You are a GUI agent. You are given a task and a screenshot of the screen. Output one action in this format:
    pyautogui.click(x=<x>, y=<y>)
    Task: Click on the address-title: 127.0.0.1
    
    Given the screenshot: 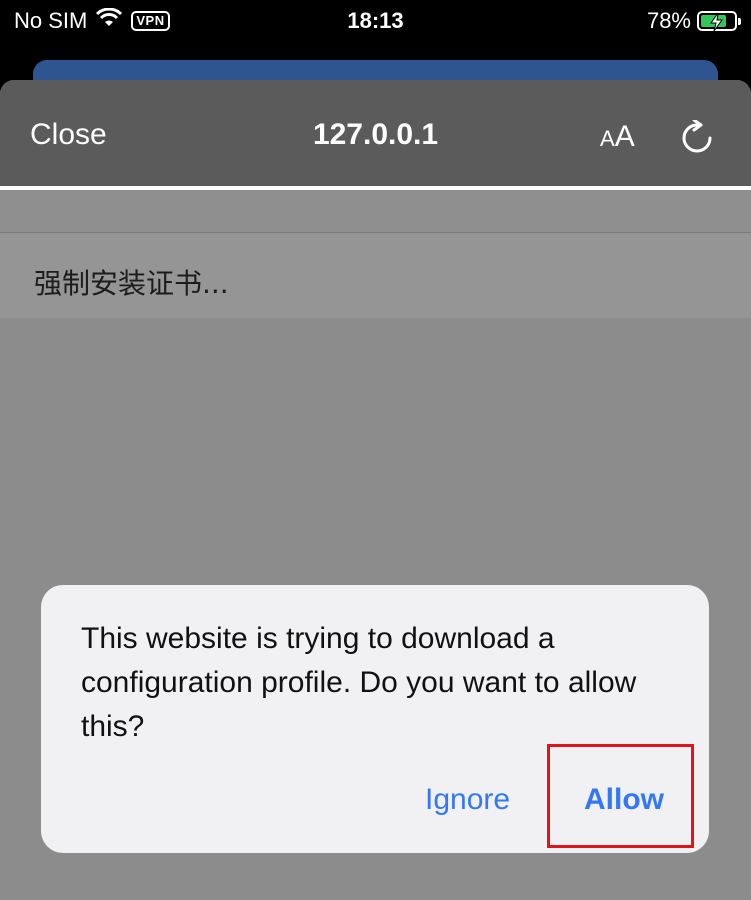 What is the action you would take?
    pyautogui.click(x=375, y=135)
    